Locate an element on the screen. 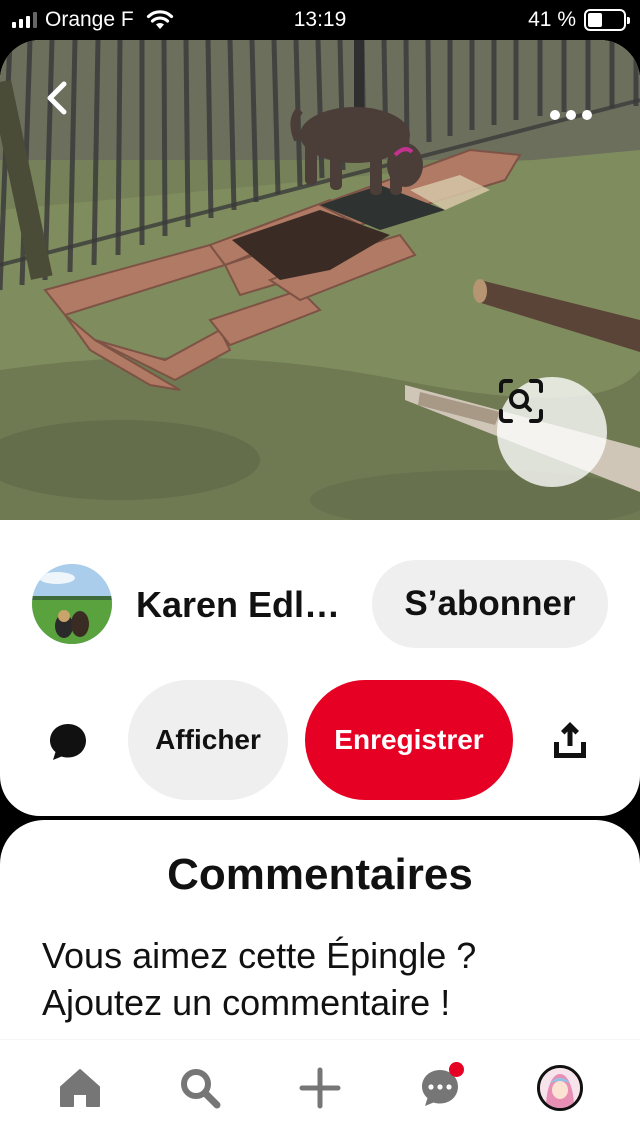  nav-home is located at coordinates (80, 1088).